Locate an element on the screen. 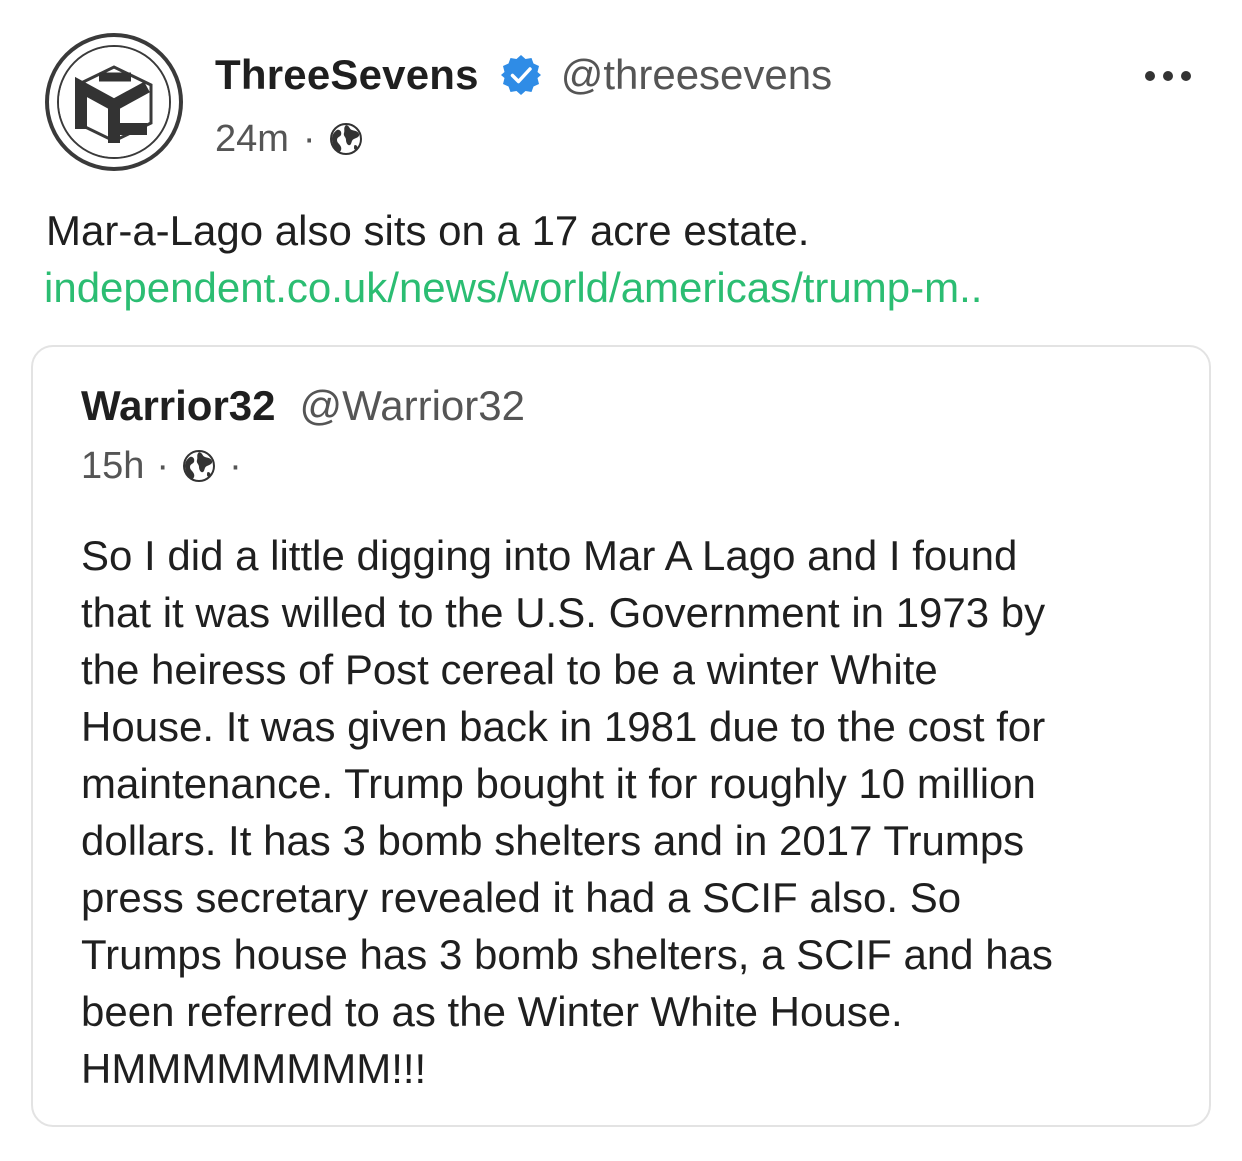 The image size is (1242, 1161). quoted-post-timestamp: 15h is located at coordinates (112, 466).